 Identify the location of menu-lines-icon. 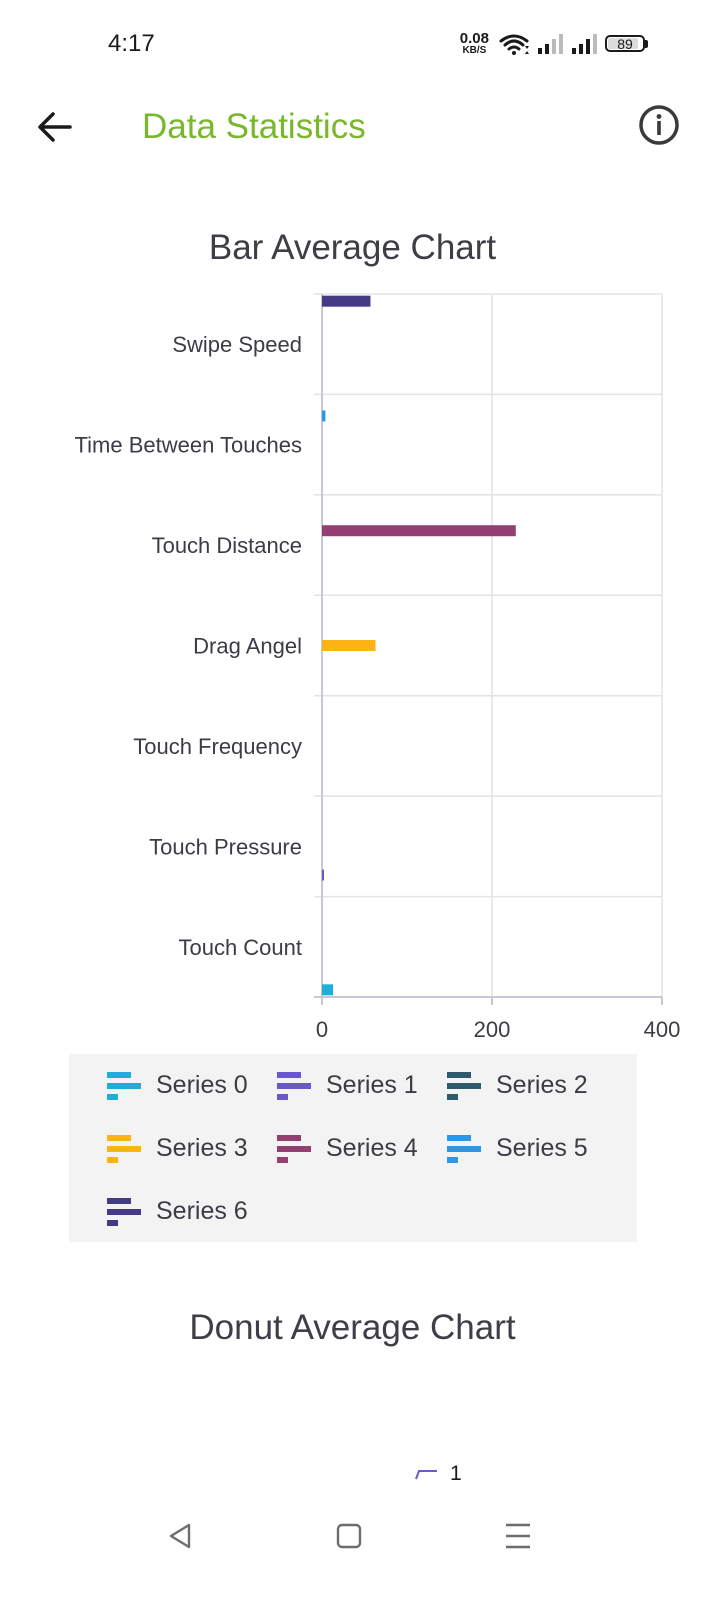
(518, 1536).